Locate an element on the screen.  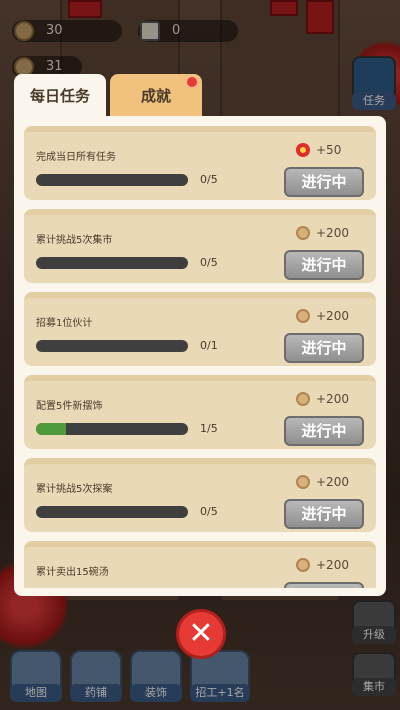
close-button: ✕ is located at coordinates (201, 634).